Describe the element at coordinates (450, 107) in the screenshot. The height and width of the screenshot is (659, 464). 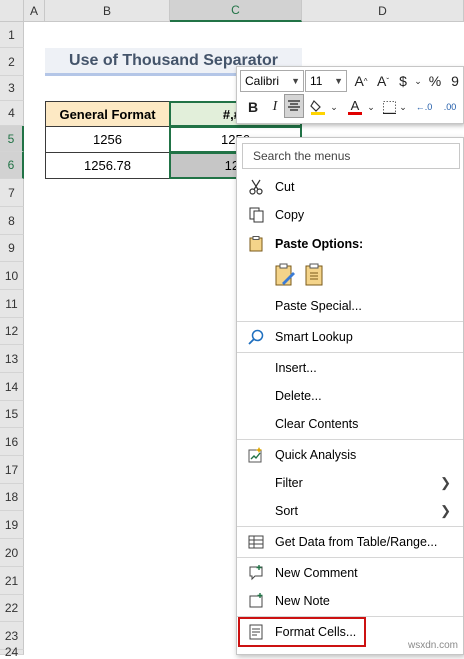
I see `decrease-decimal-button: .00` at that location.